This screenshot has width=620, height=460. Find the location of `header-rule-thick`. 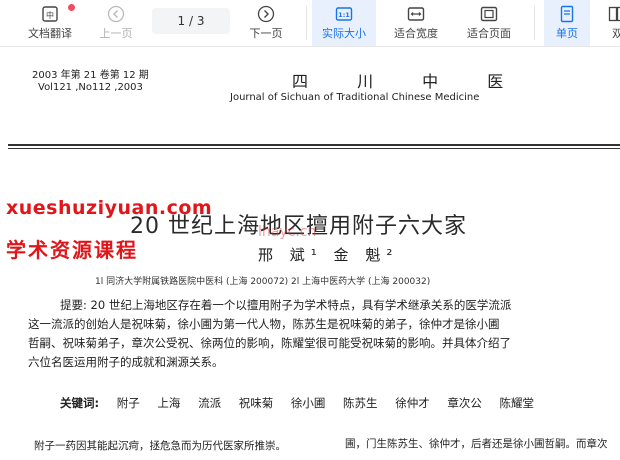

header-rule-thick is located at coordinates (314, 145).